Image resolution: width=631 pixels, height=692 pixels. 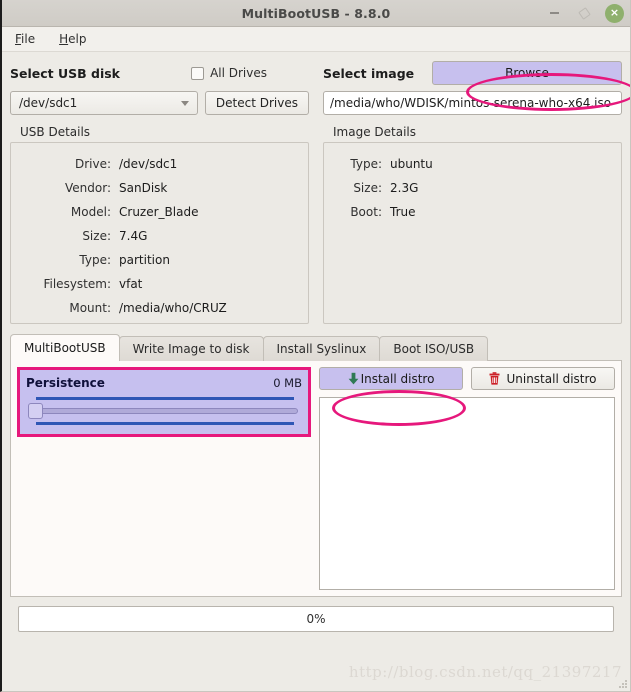 What do you see at coordinates (467, 493) in the screenshot?
I see `installed-distros-list` at bounding box center [467, 493].